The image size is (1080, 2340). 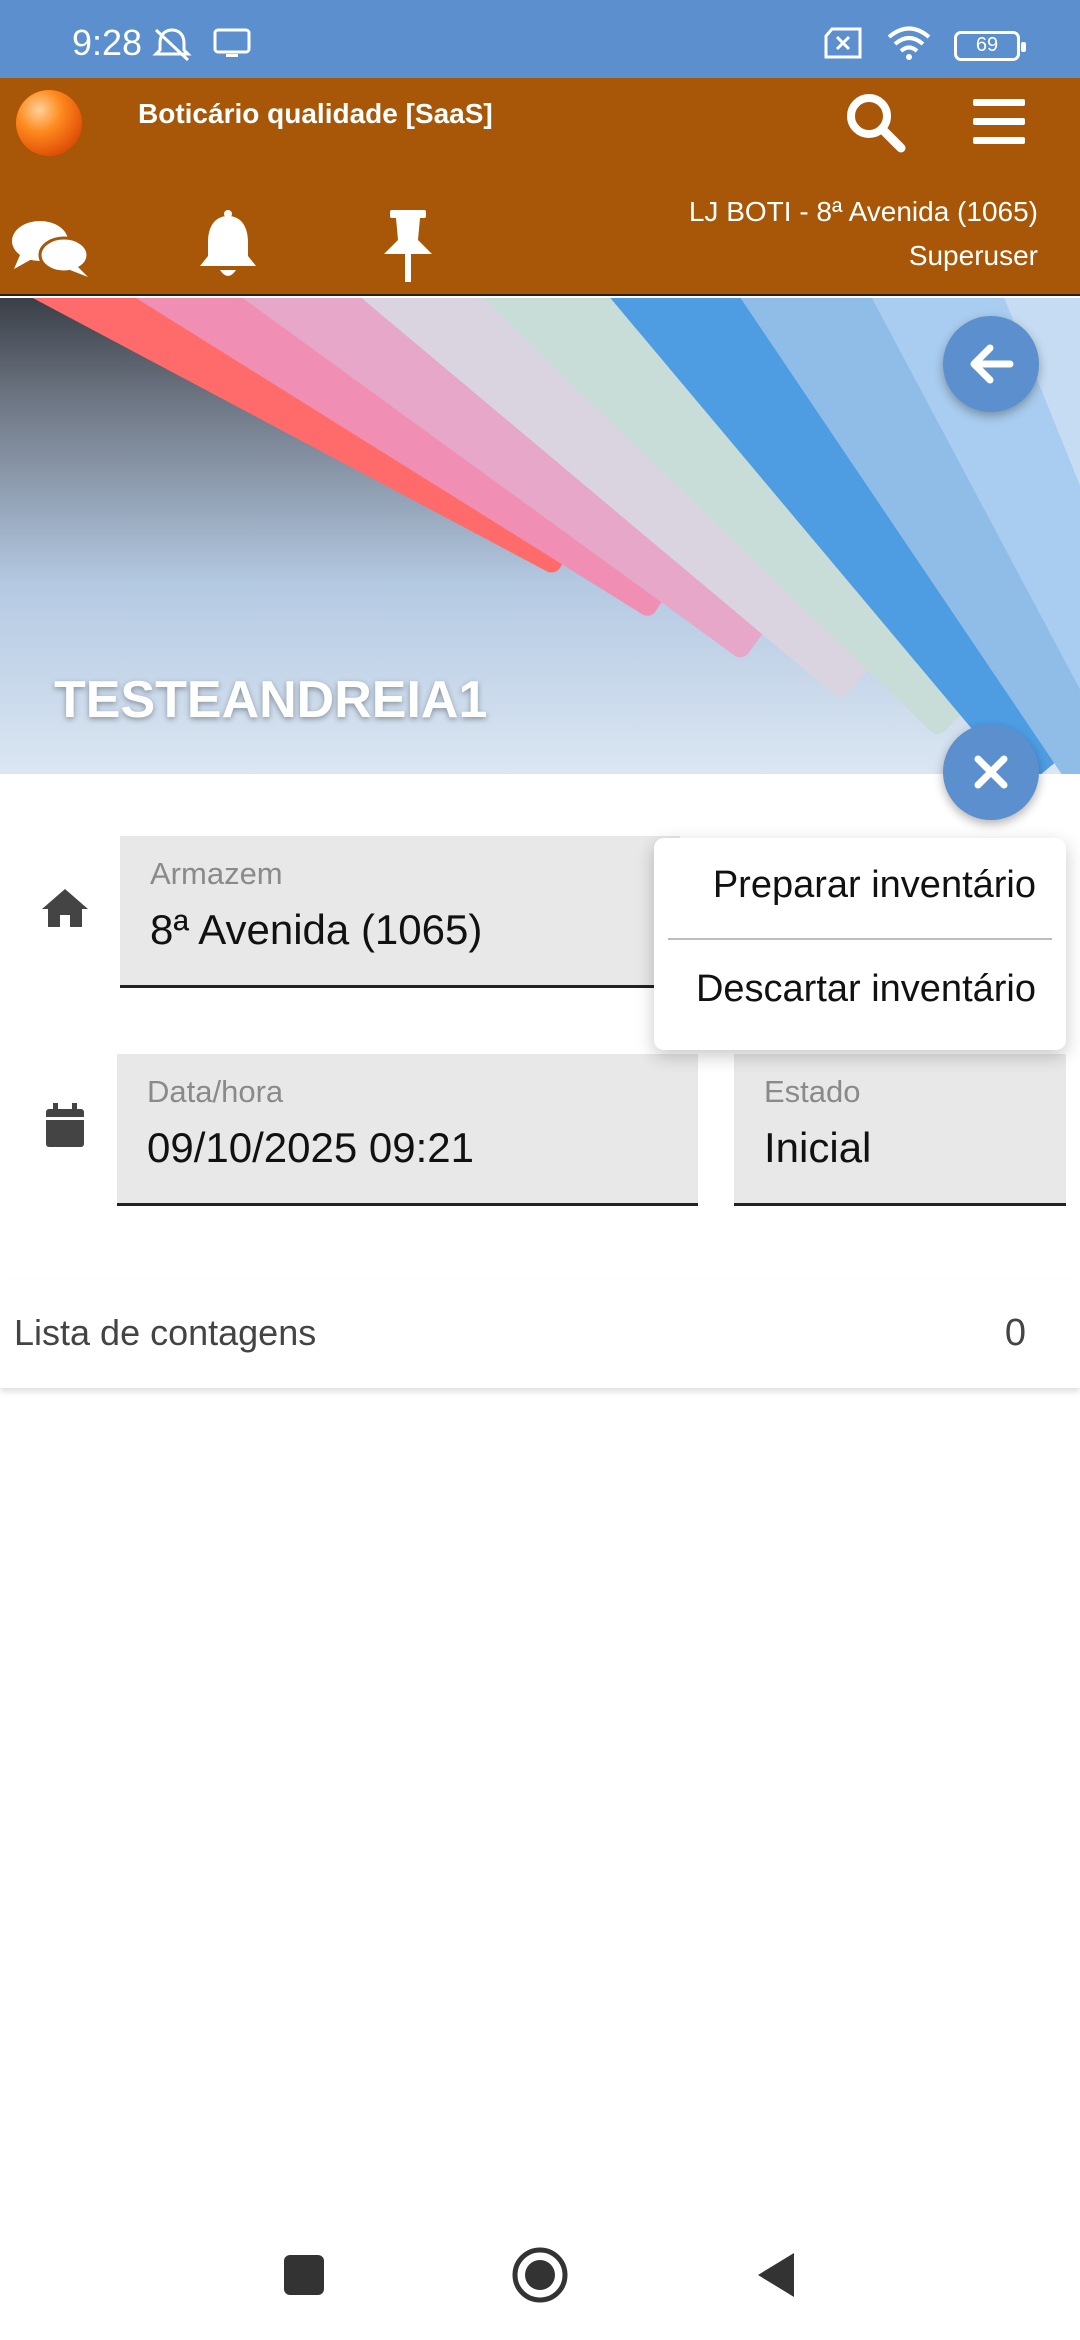 I want to click on actions-popup-menu: Preparar inventário Descartar inventário, so click(x=860, y=944).